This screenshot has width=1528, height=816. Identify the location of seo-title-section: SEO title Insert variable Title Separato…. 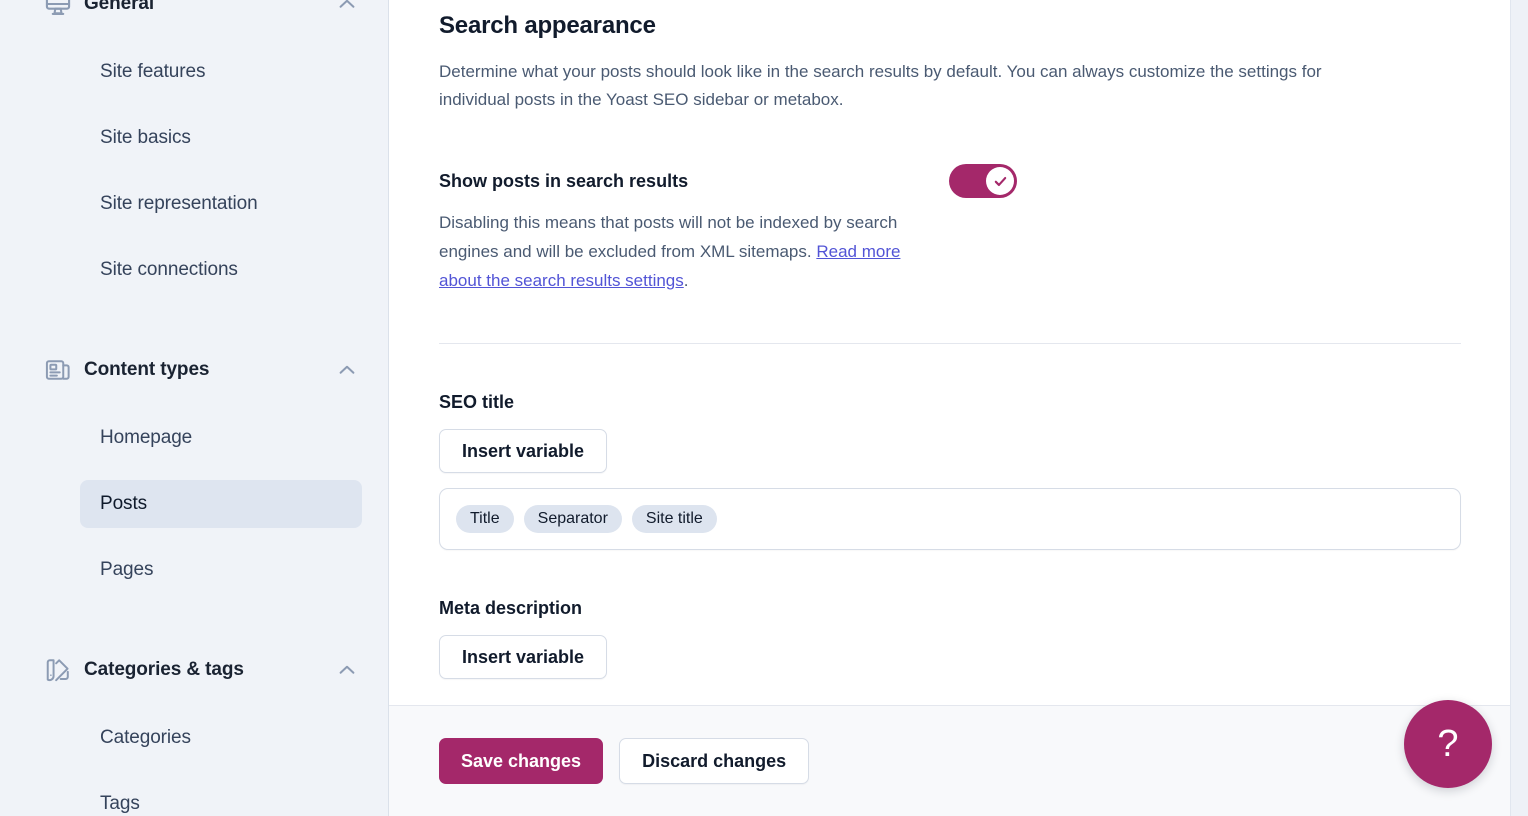
(950, 471).